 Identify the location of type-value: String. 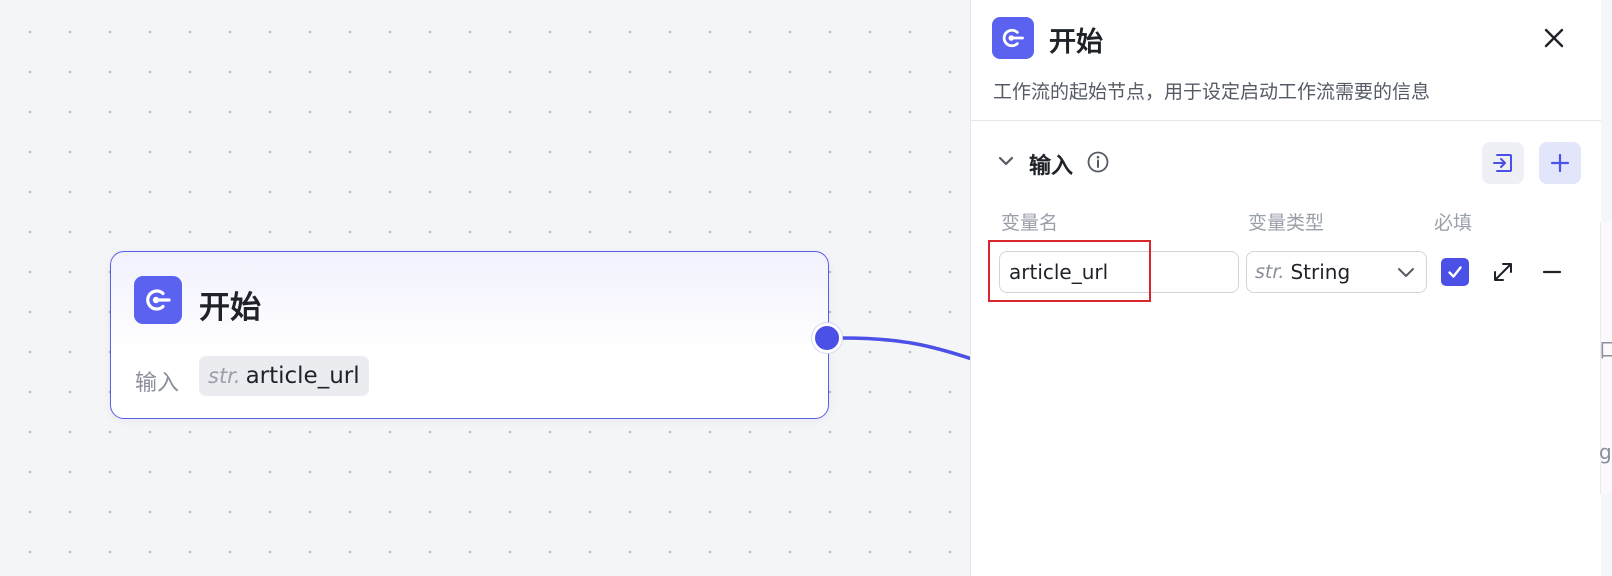
(1320, 272).